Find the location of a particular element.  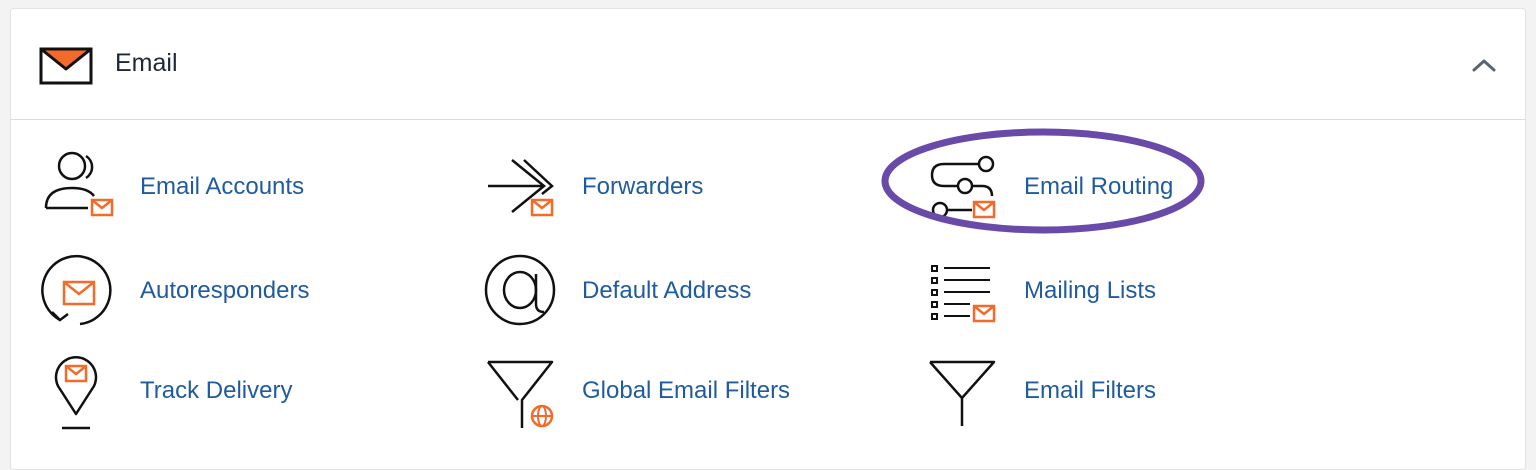

routing-icon is located at coordinates (963, 187).